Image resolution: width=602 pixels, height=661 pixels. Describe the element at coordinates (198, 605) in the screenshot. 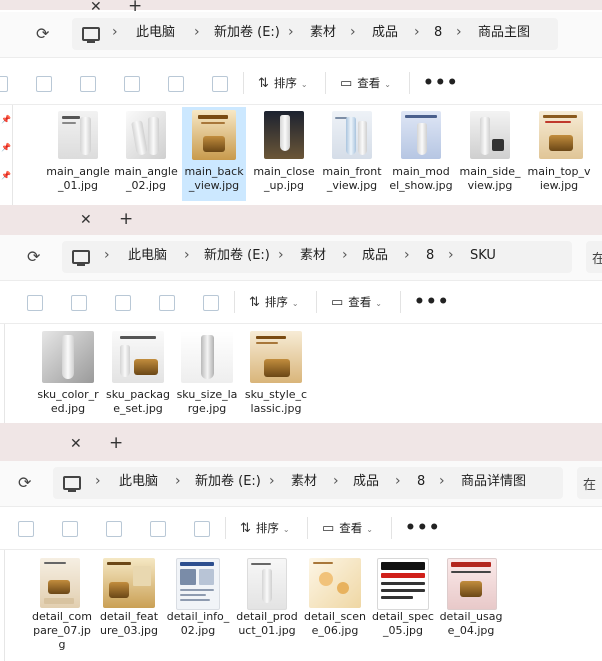

I see `file-item: detail_info_02.jpg` at that location.